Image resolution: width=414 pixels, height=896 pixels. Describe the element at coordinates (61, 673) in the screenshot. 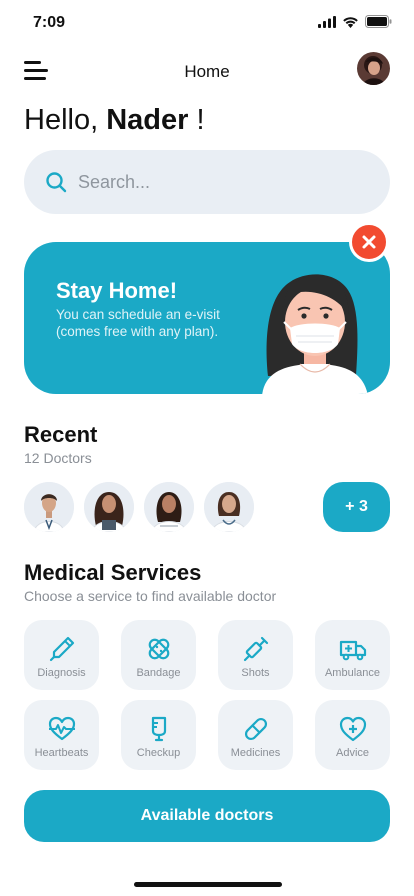

I see `service-label: Diagnosis` at that location.